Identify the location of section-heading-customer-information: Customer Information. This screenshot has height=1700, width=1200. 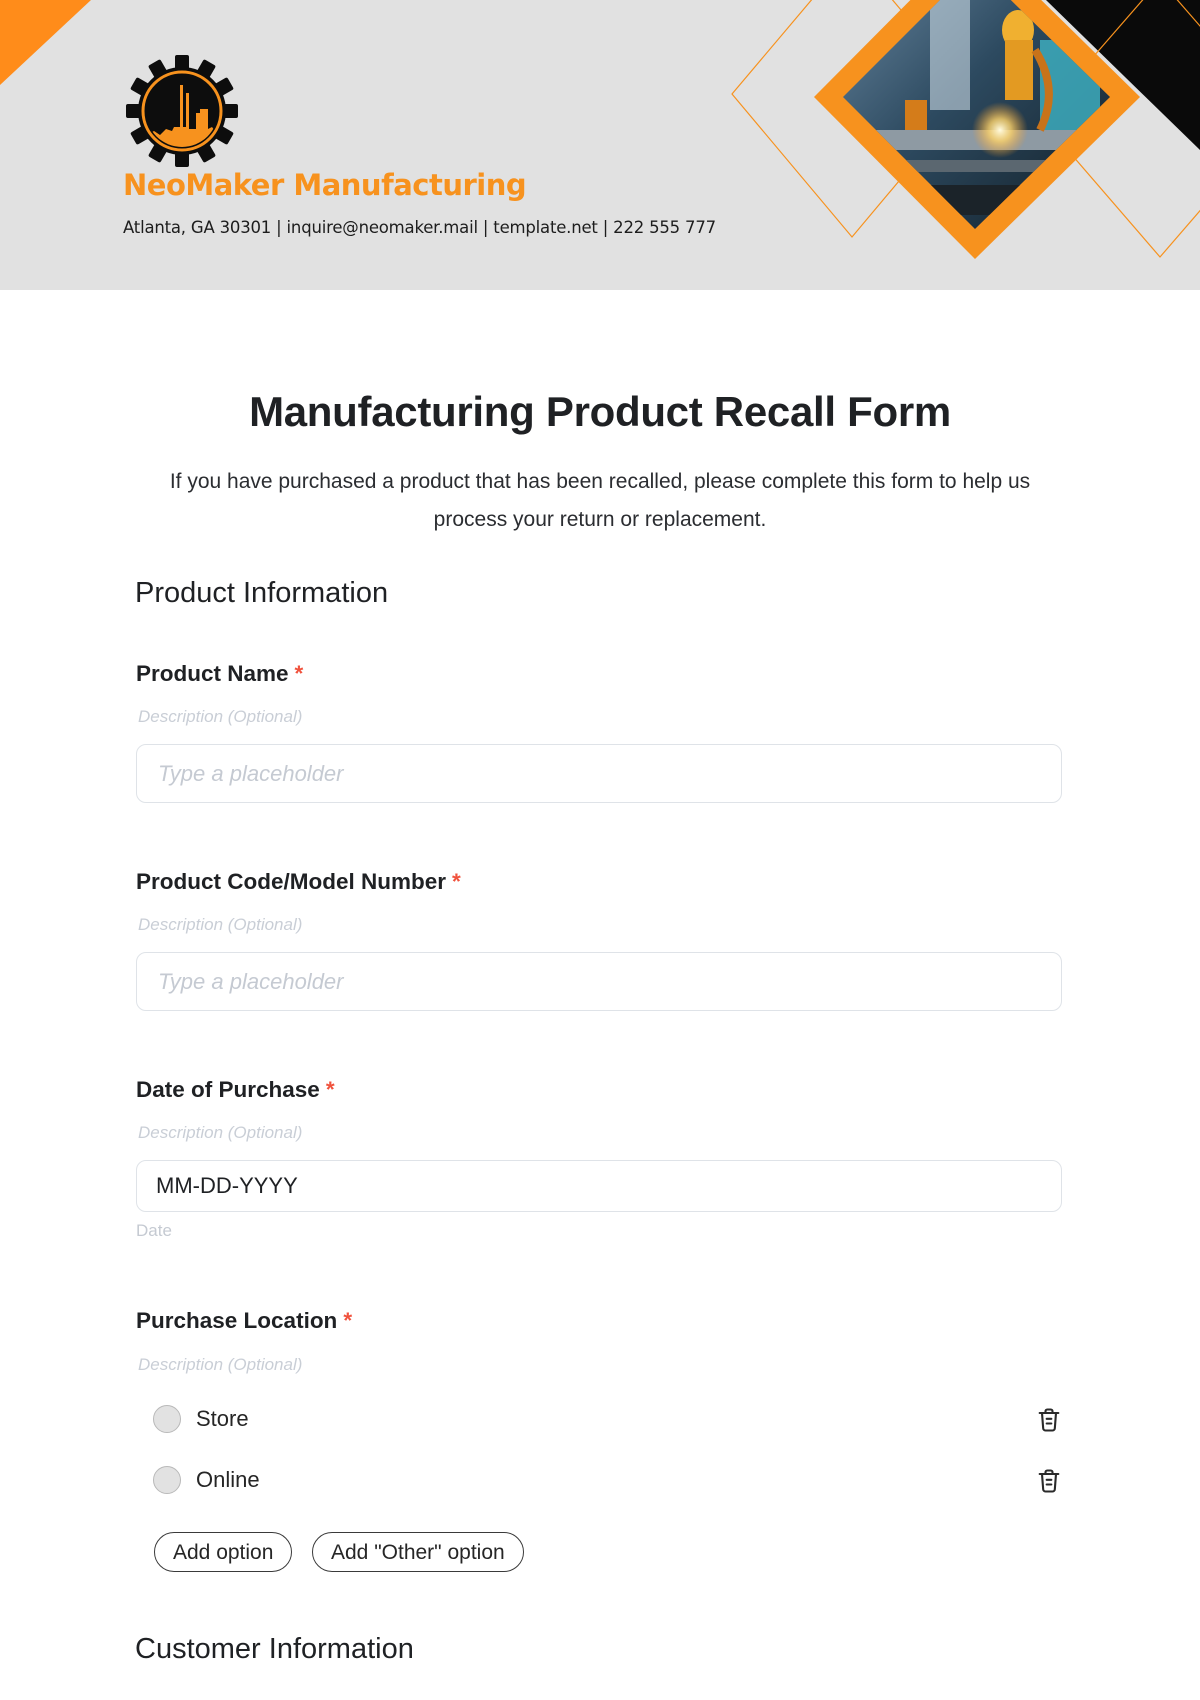
(274, 1649).